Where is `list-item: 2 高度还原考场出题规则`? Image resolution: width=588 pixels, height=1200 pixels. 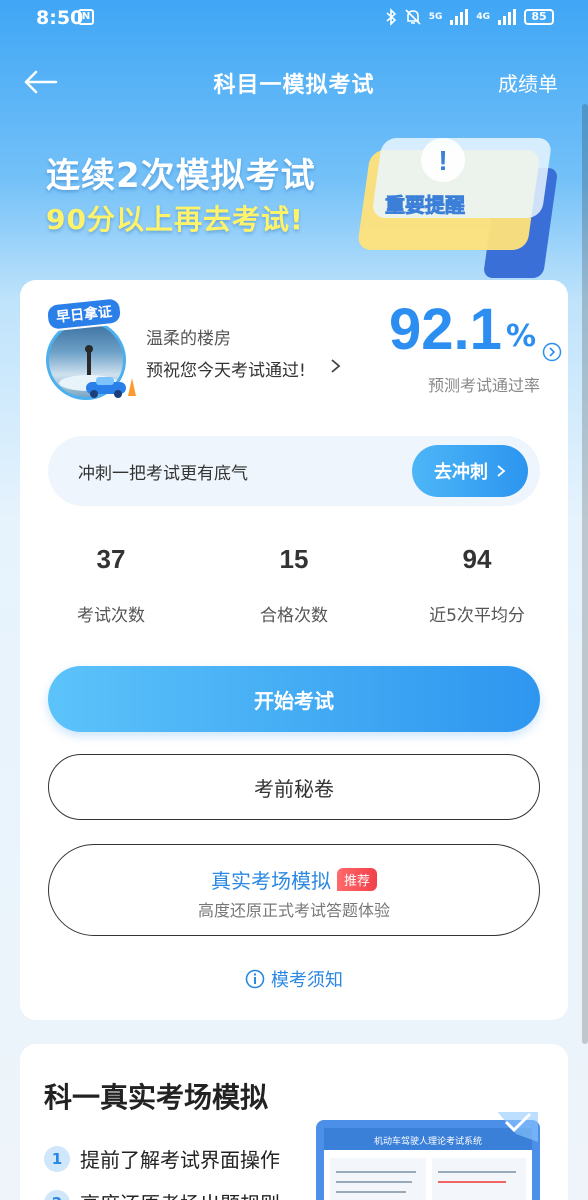 list-item: 2 高度还原考场出题规则 is located at coordinates (162, 1194).